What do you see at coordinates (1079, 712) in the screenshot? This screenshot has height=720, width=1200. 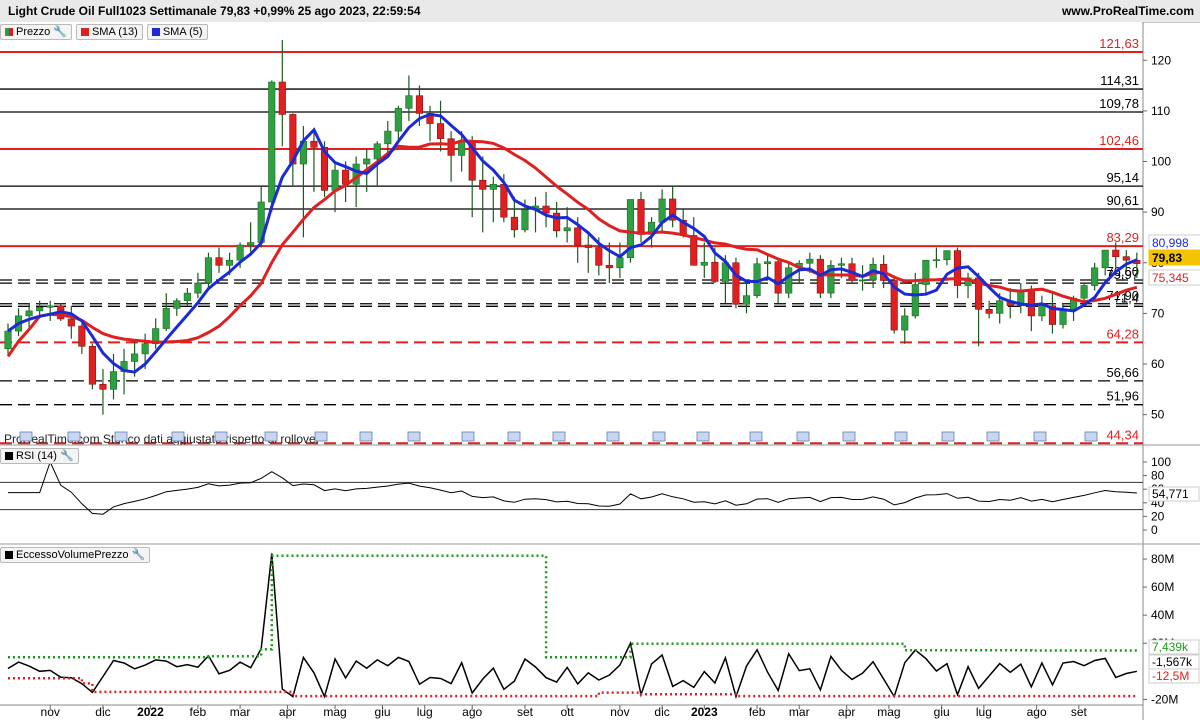 I see `x-tick-label: set` at bounding box center [1079, 712].